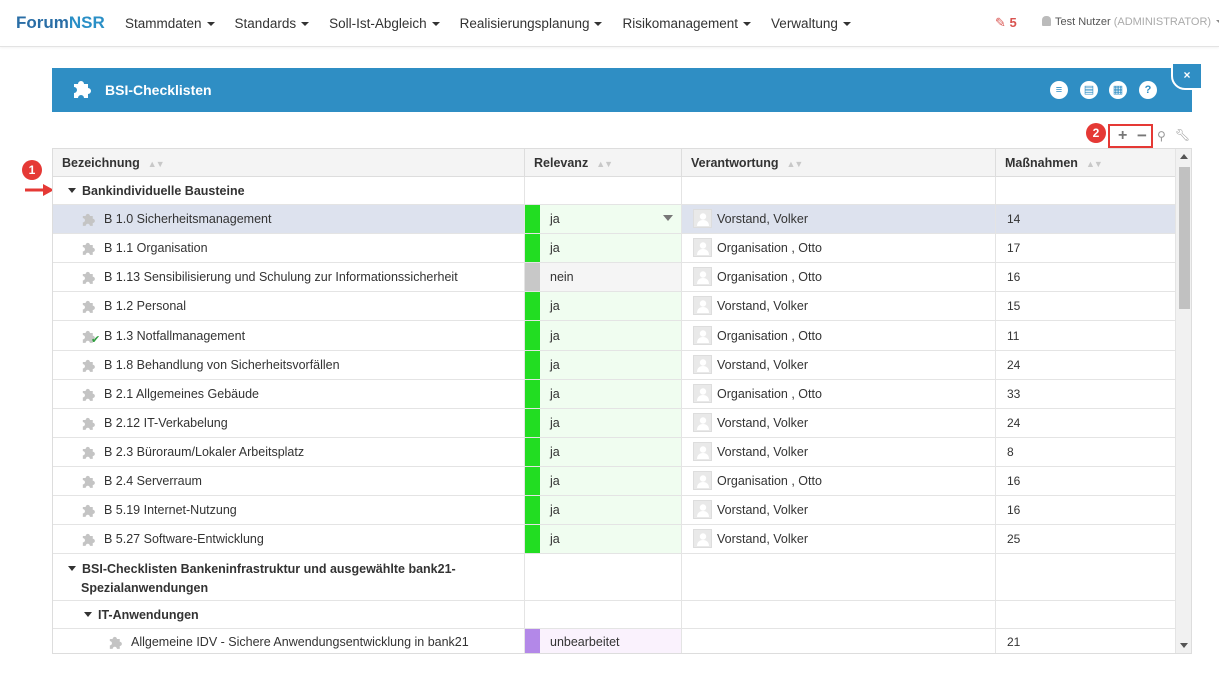 Image resolution: width=1219 pixels, height=674 pixels. I want to click on scrollbar, so click(1183, 401).